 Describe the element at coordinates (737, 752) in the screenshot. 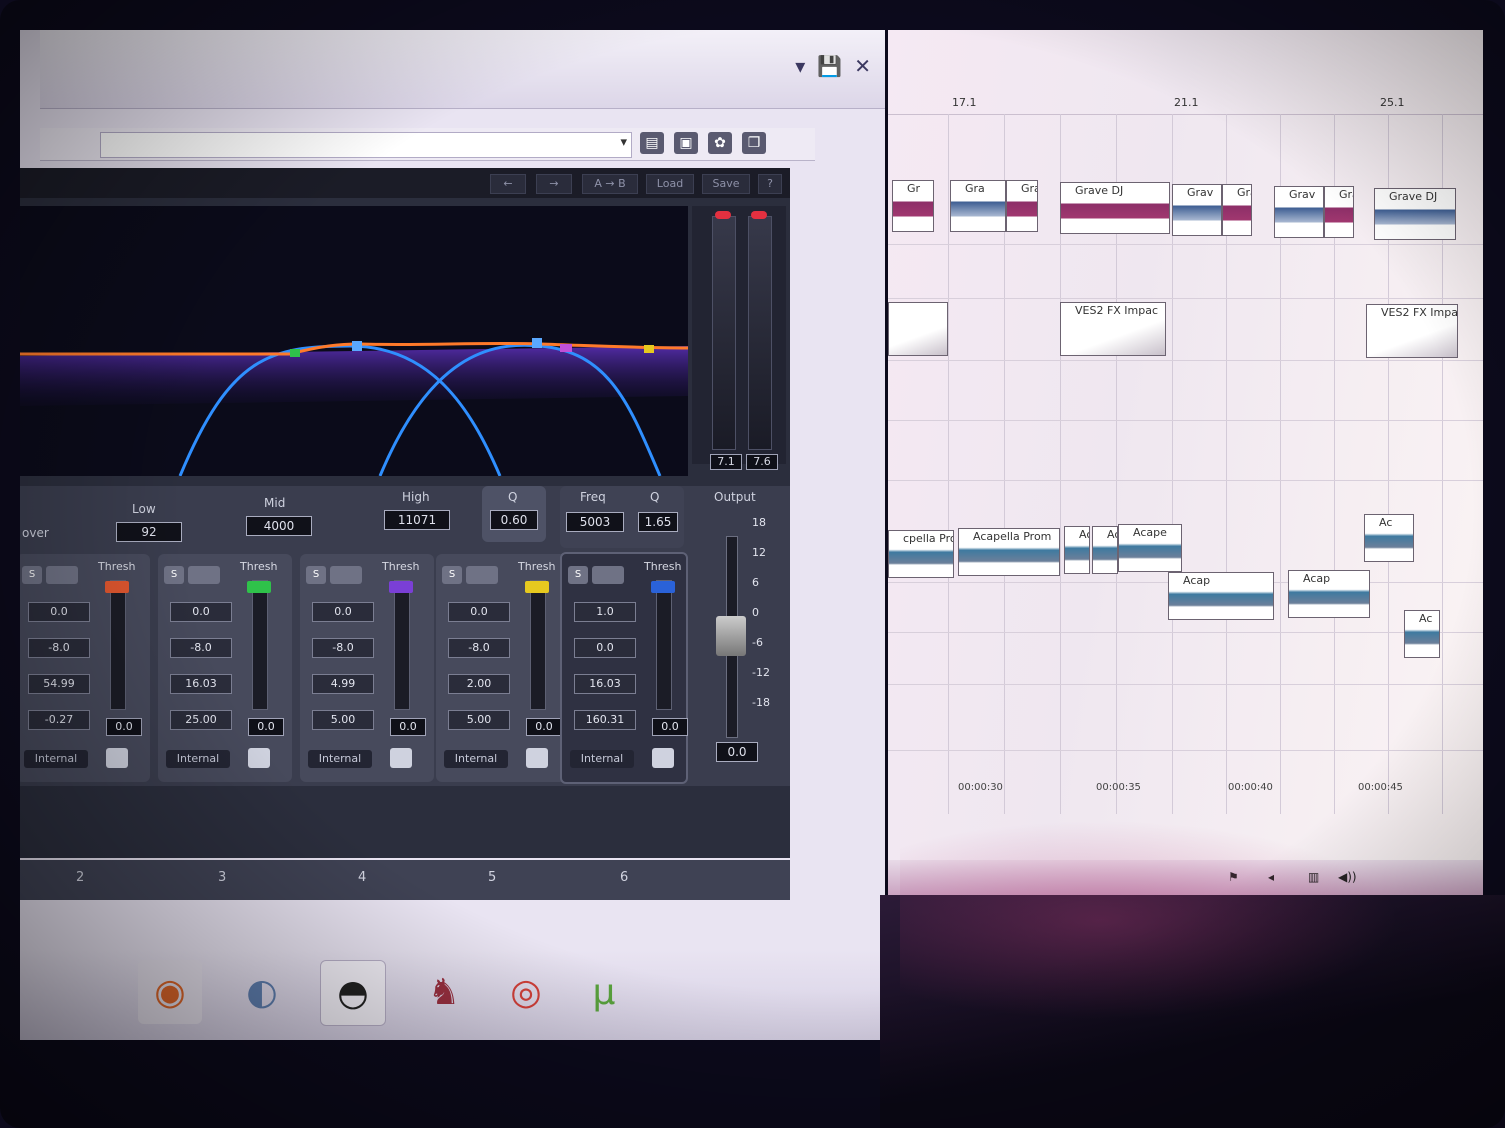

I see `output-value: 0.0` at that location.